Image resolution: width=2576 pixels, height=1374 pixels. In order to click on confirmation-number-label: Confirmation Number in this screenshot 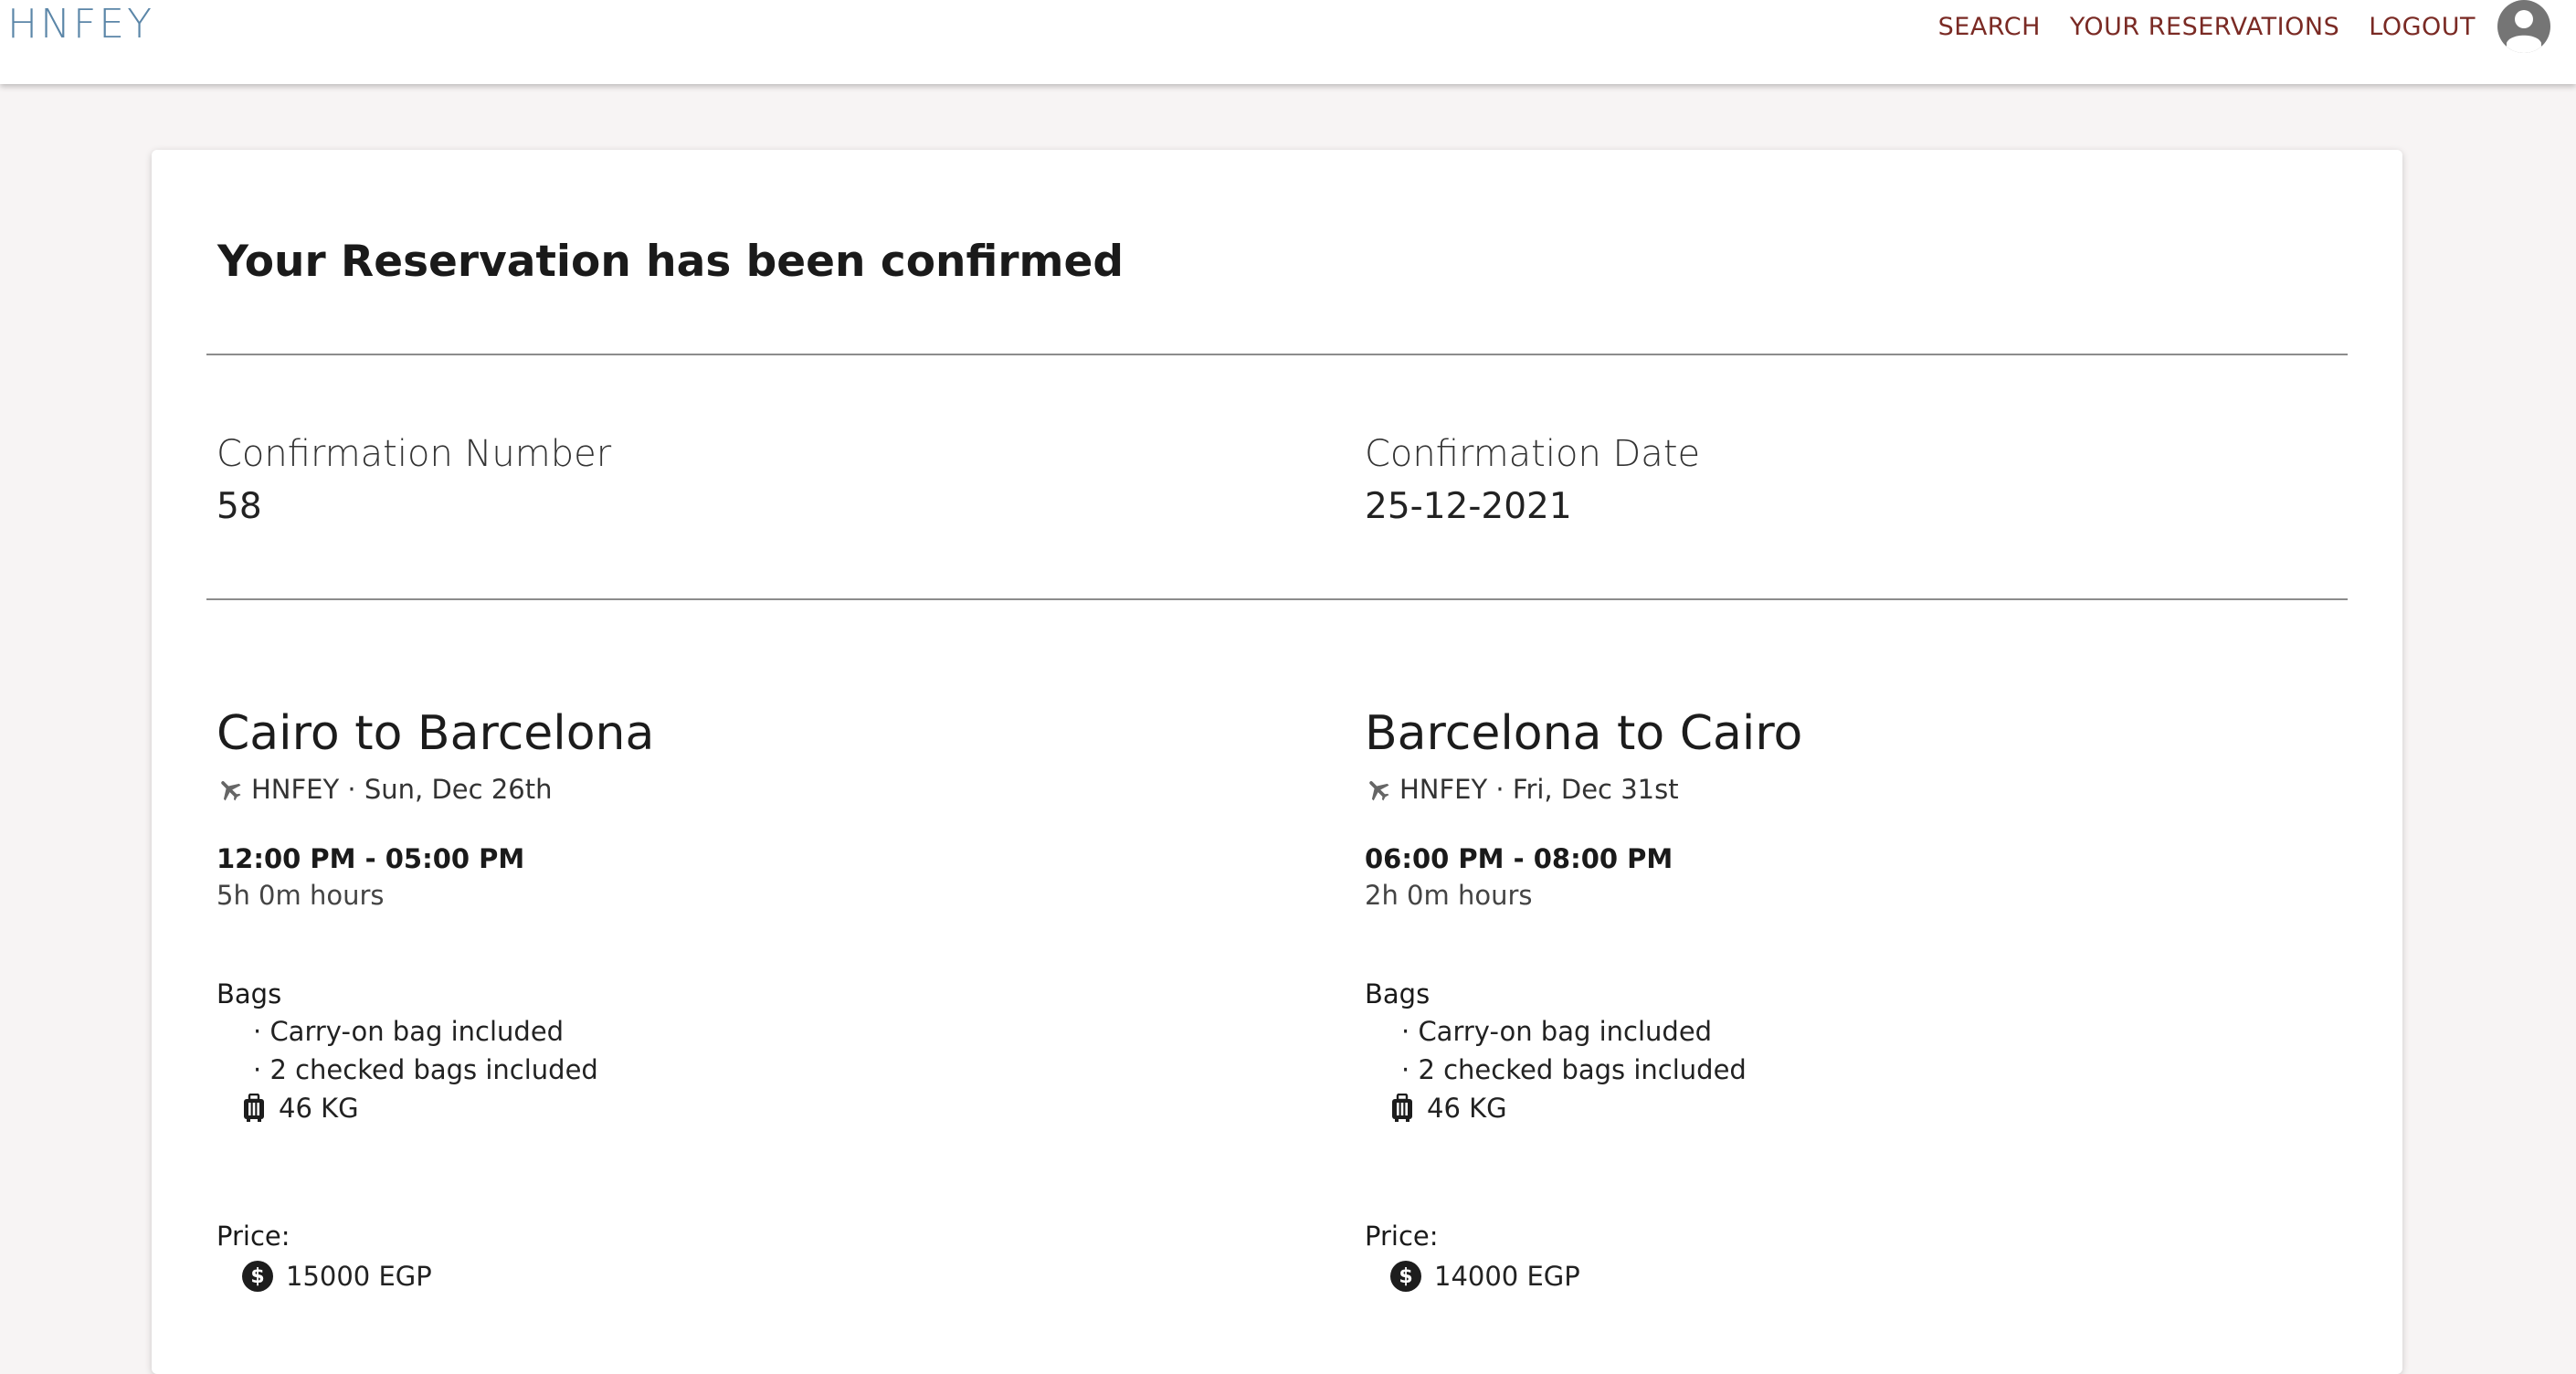, I will do `click(414, 454)`.